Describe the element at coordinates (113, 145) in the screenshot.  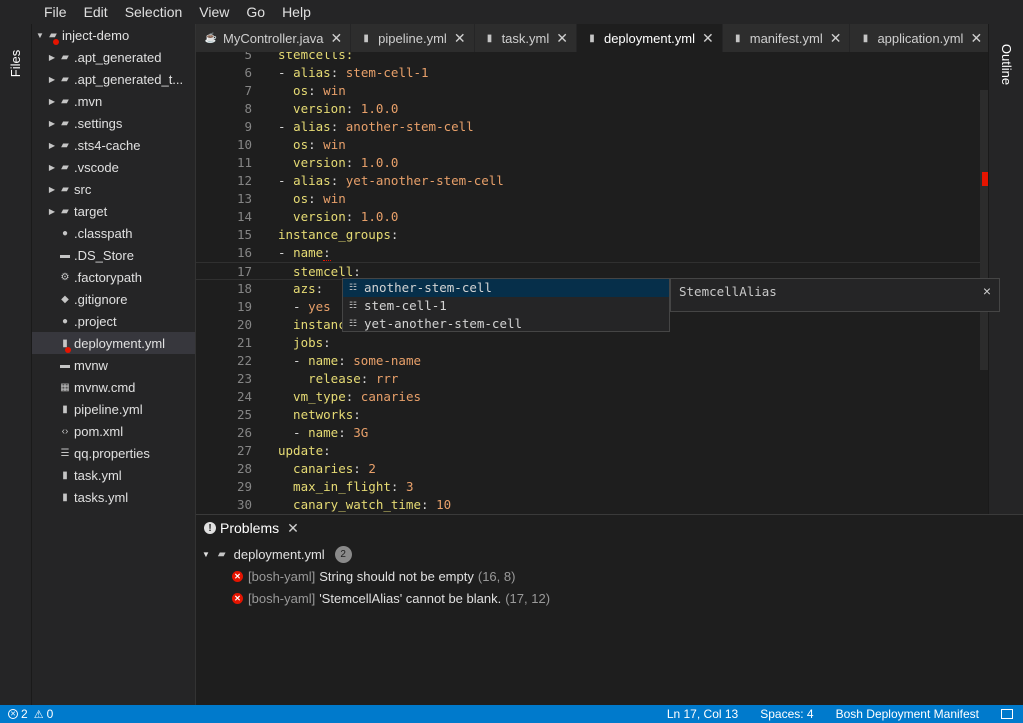
I see `tree-folder: ▶ ▰ .sts4-cache` at that location.